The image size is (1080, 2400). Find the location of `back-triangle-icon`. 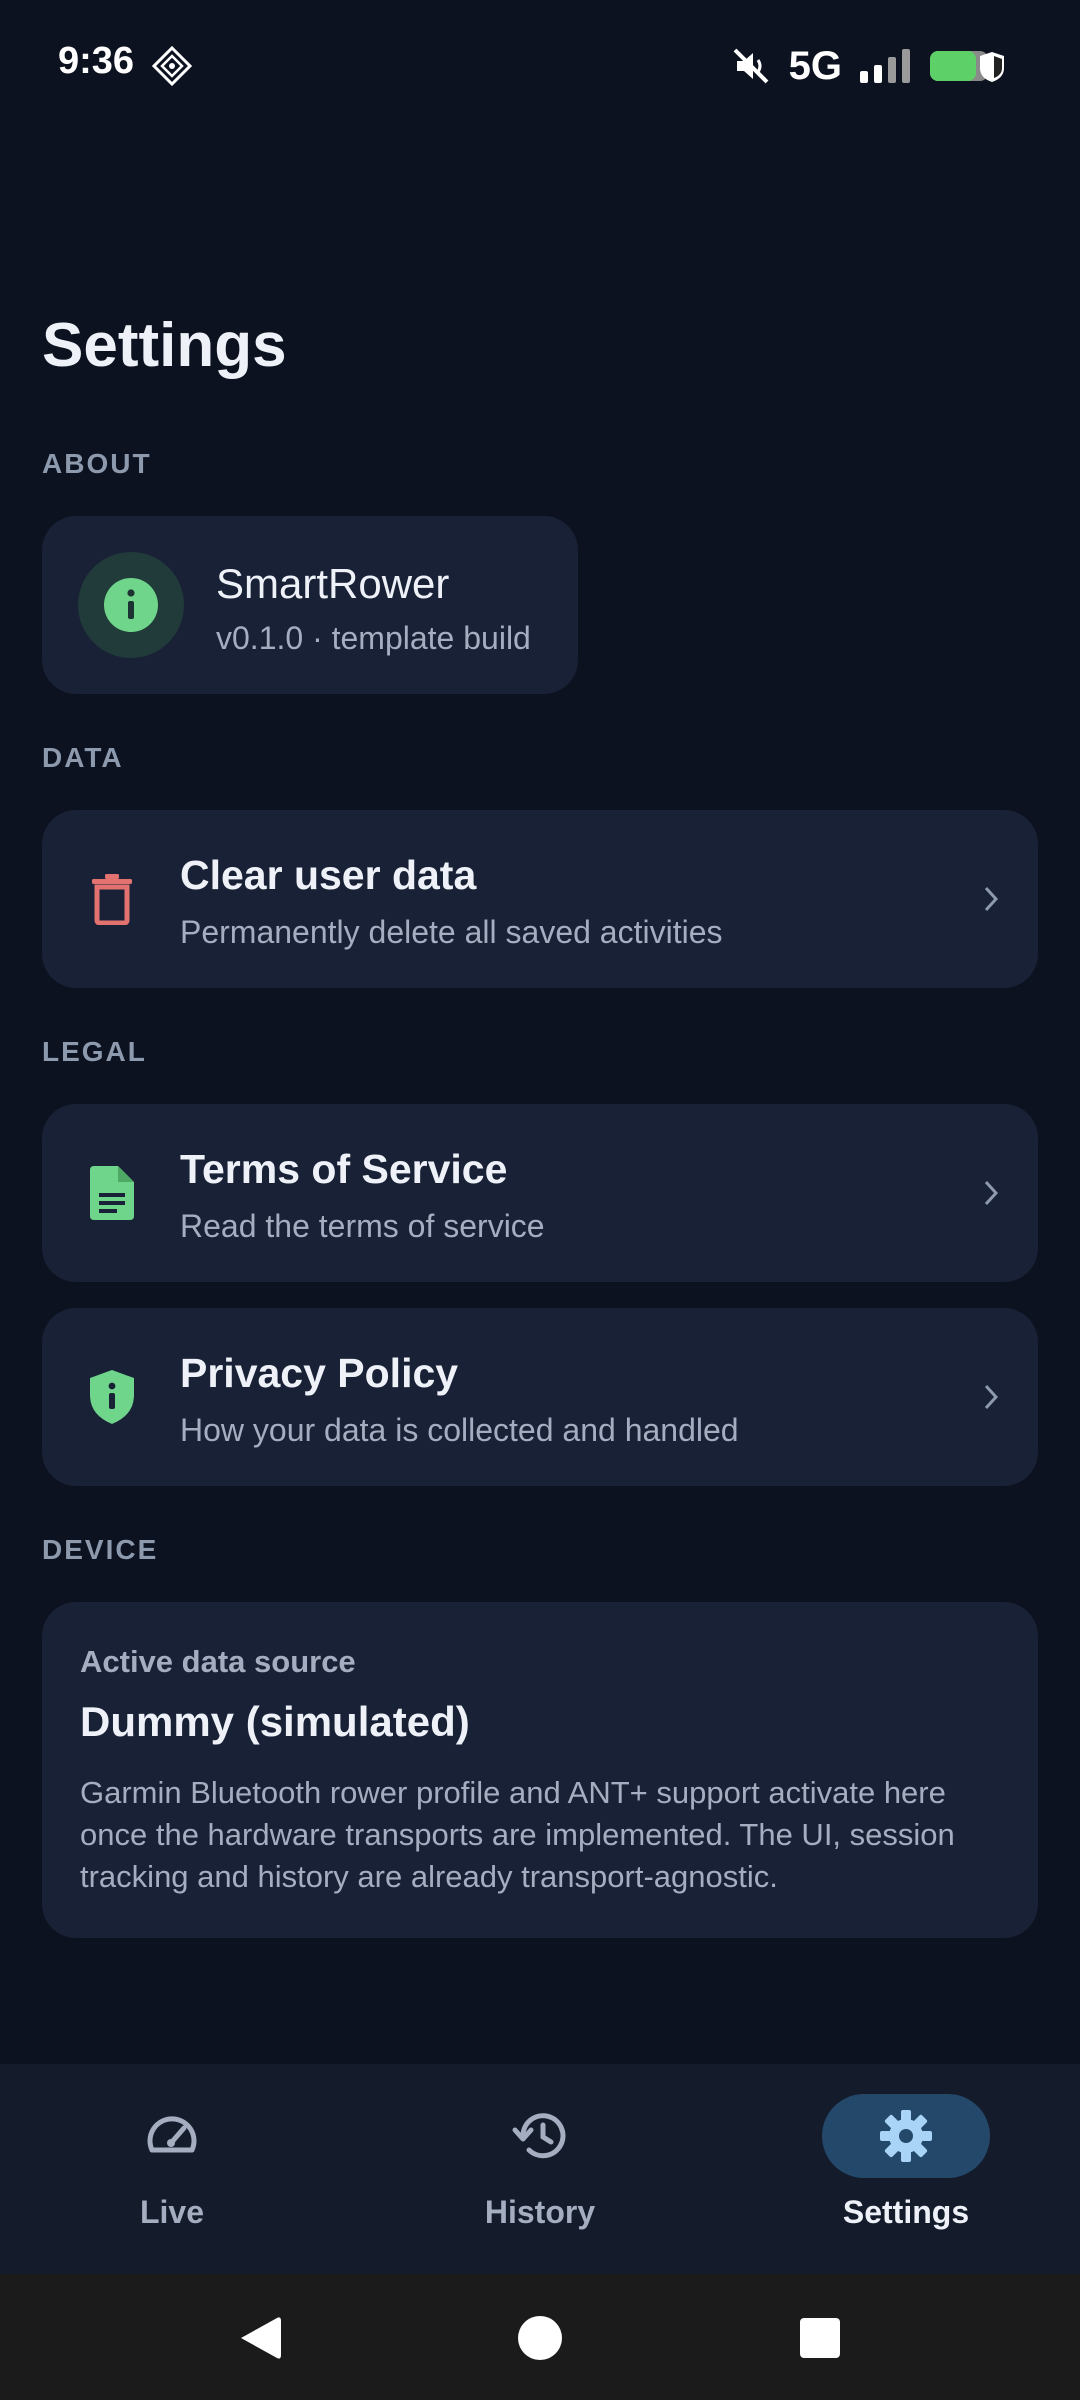

back-triangle-icon is located at coordinates (261, 2338).